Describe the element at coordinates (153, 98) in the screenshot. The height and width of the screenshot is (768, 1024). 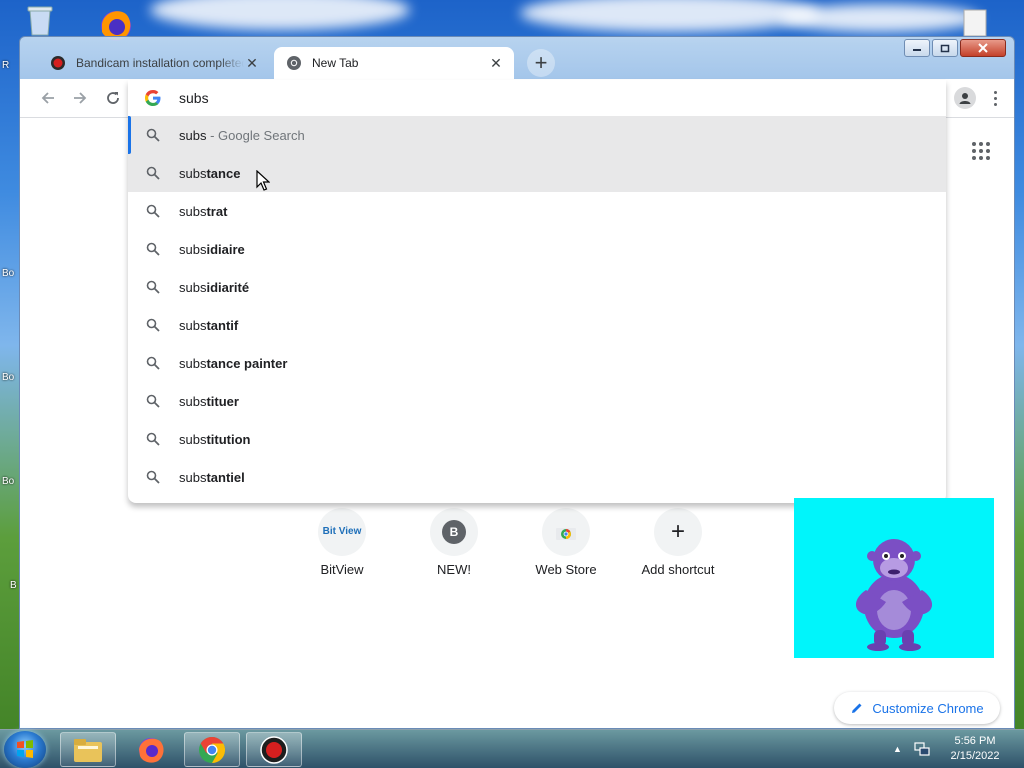
I see `google-g-icon` at that location.